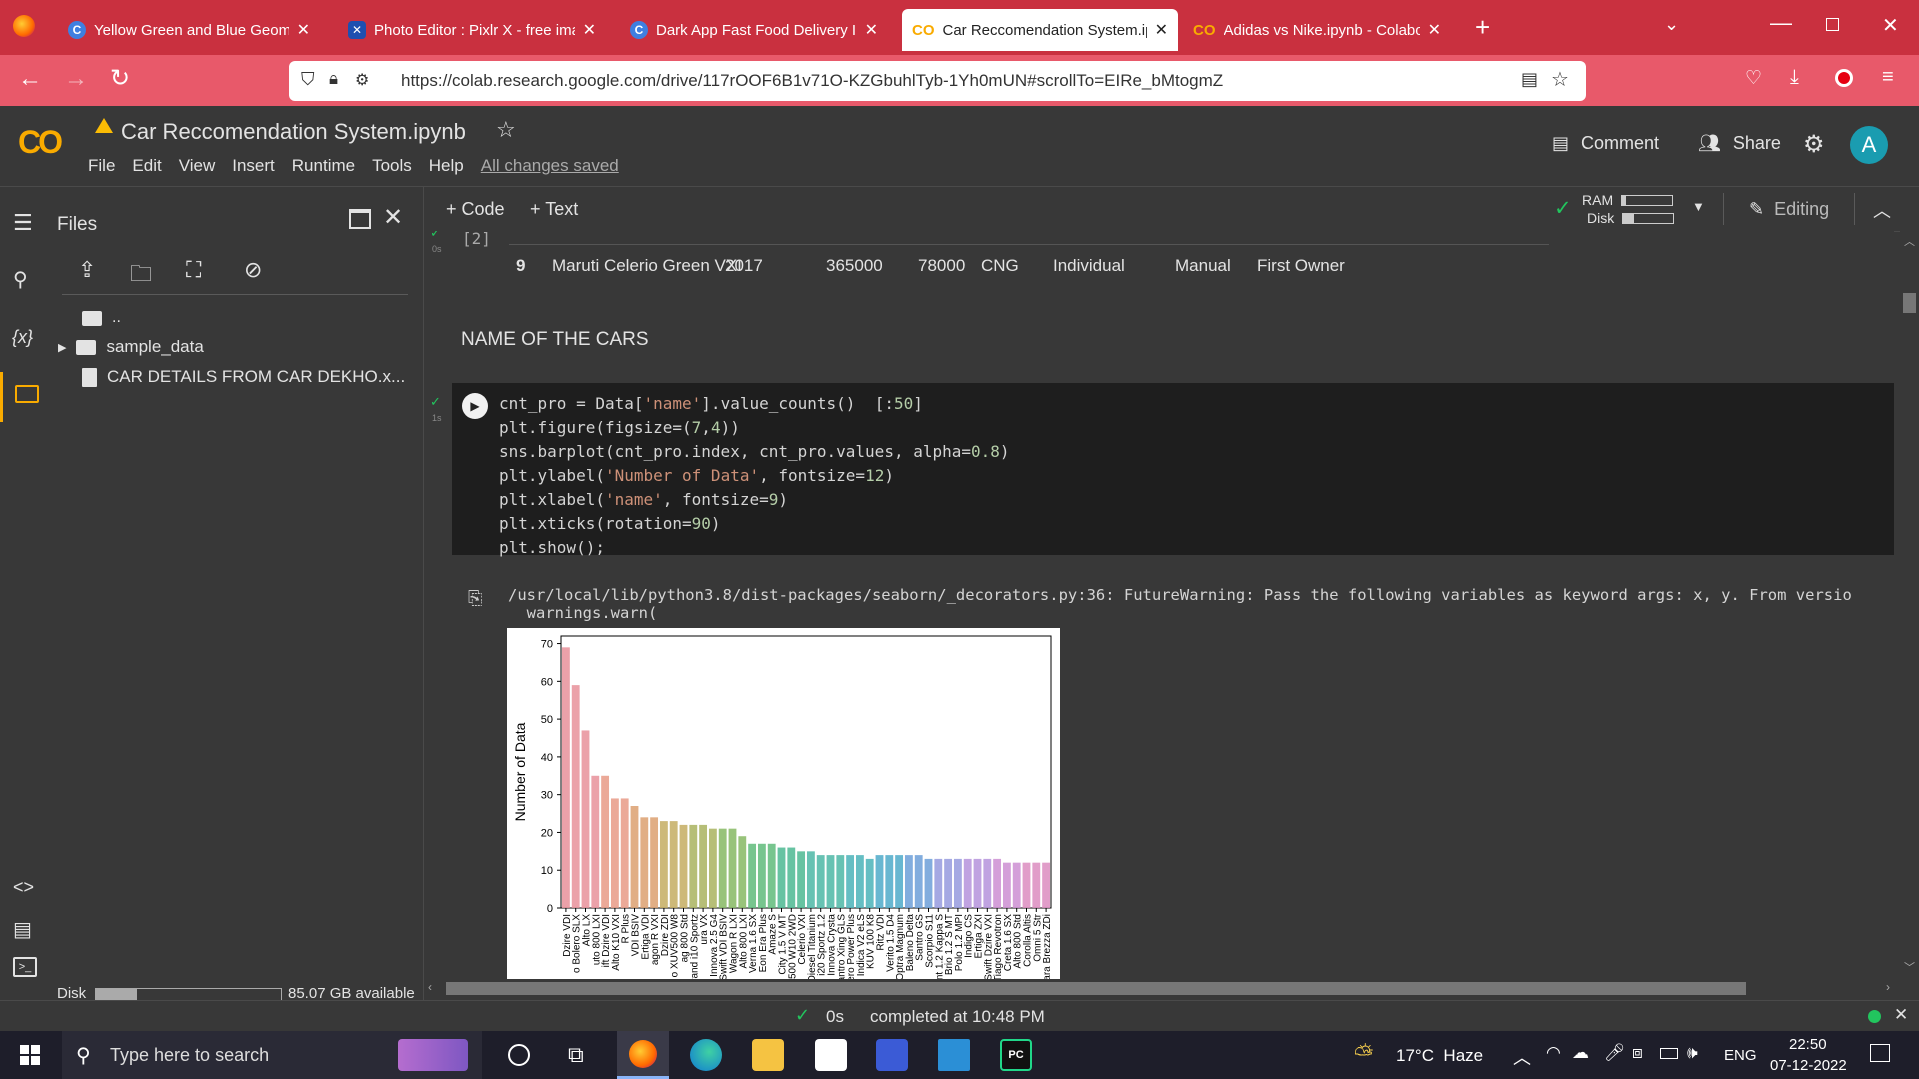 The width and height of the screenshot is (1919, 1079). What do you see at coordinates (76, 79) in the screenshot?
I see `forward-arrow-icon: →` at bounding box center [76, 79].